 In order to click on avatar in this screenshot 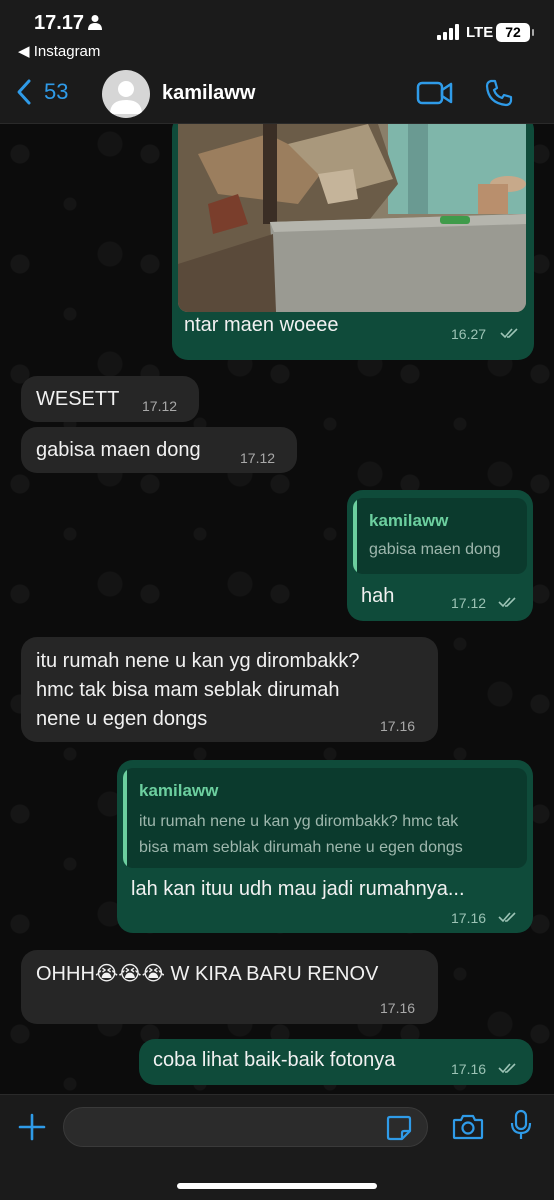, I will do `click(126, 94)`.